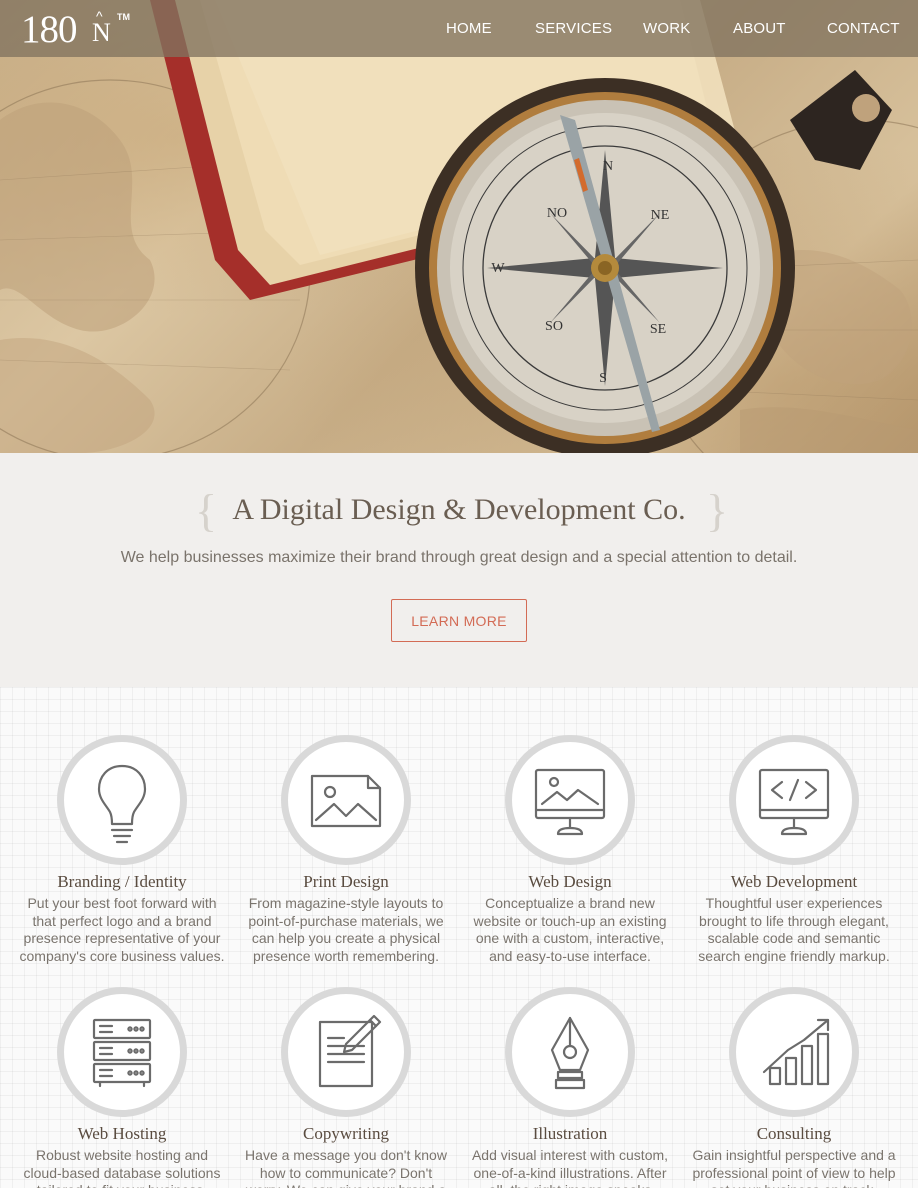 This screenshot has height=1188, width=918. Describe the element at coordinates (570, 881) in the screenshot. I see `service-title: Web Design` at that location.